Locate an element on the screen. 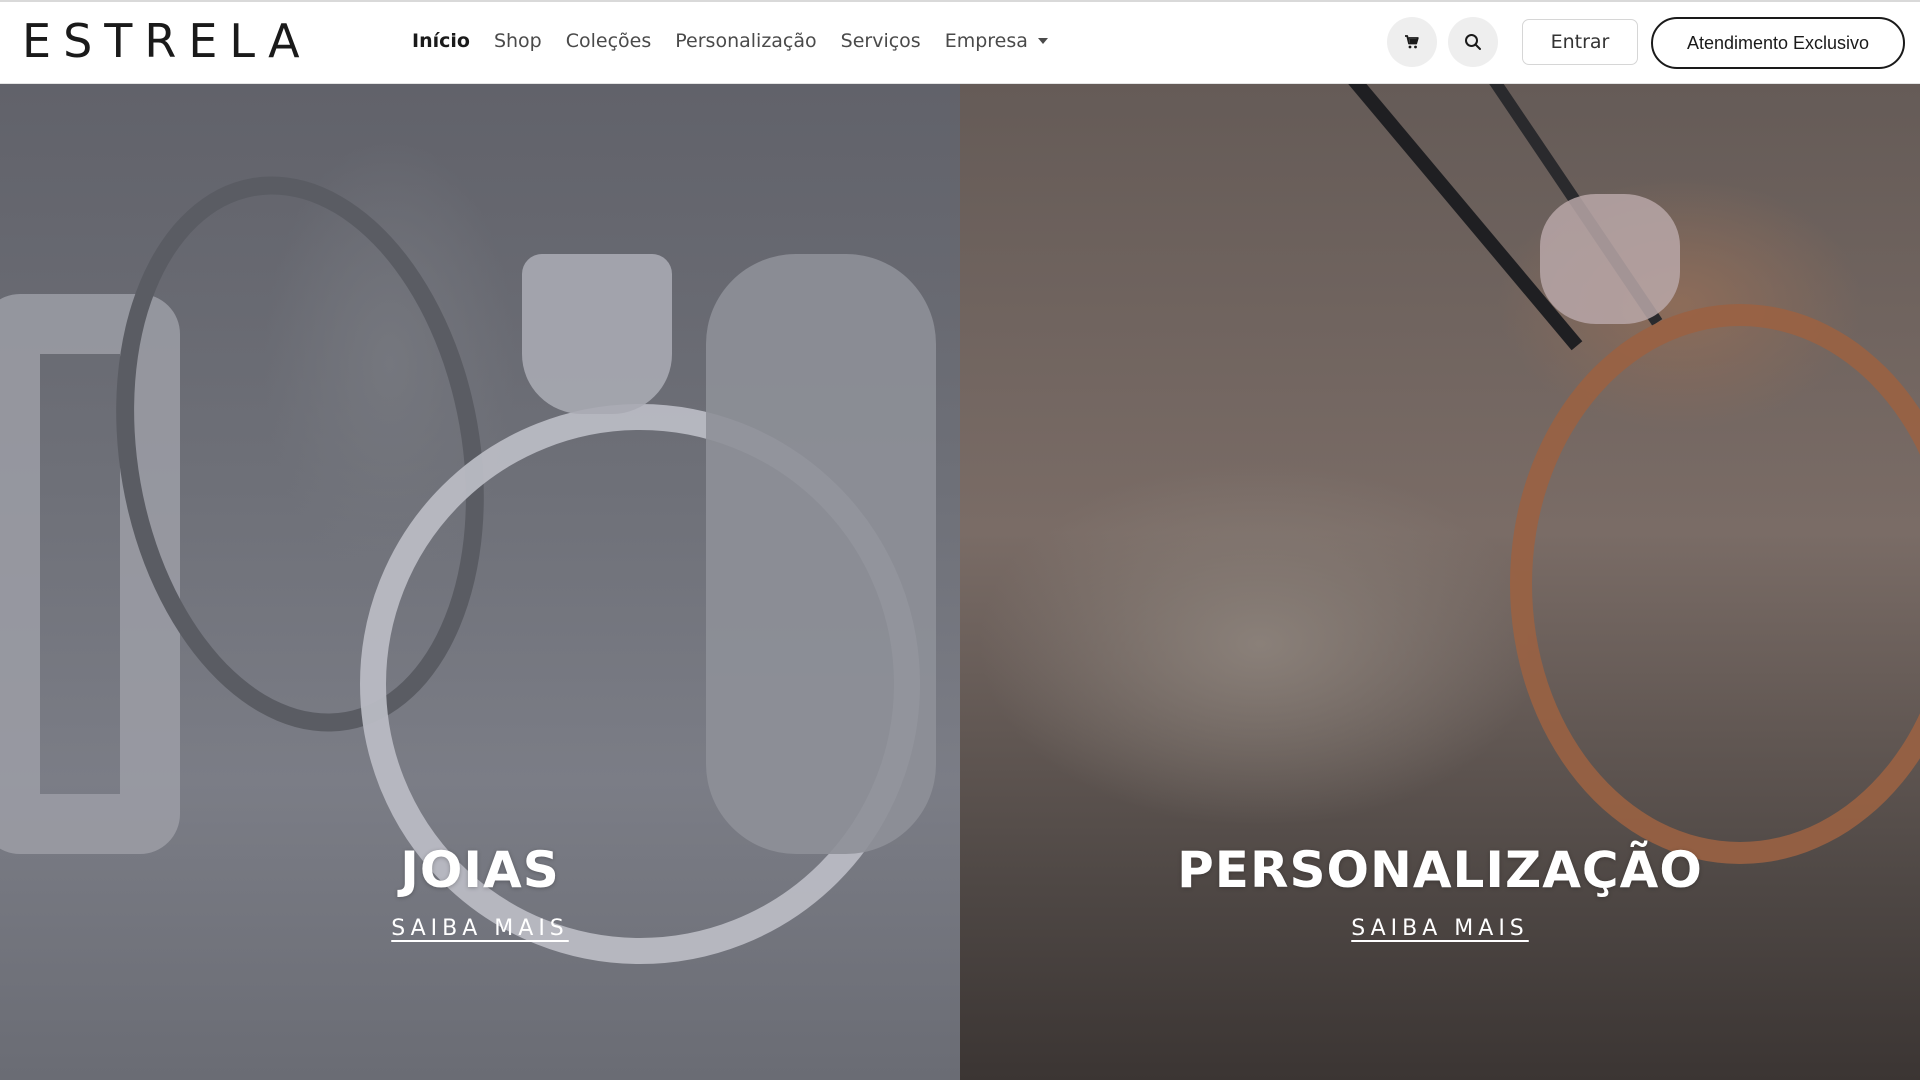  nav-item-empresa-label: Empresa is located at coordinates (986, 41).